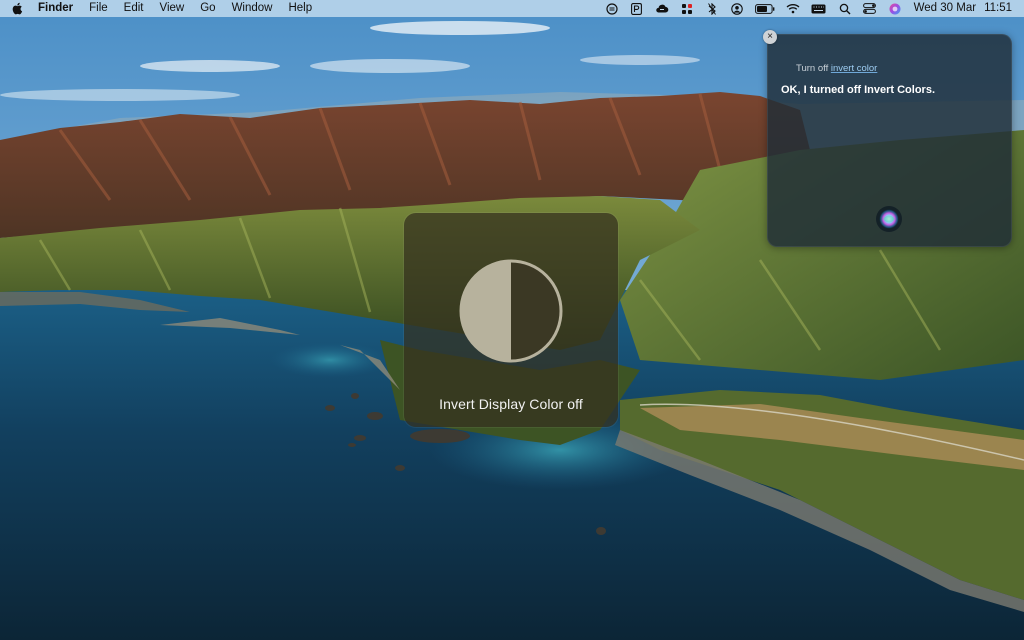 This screenshot has width=1024, height=640. I want to click on accessibility-hud: Invert Display Color off, so click(511, 320).